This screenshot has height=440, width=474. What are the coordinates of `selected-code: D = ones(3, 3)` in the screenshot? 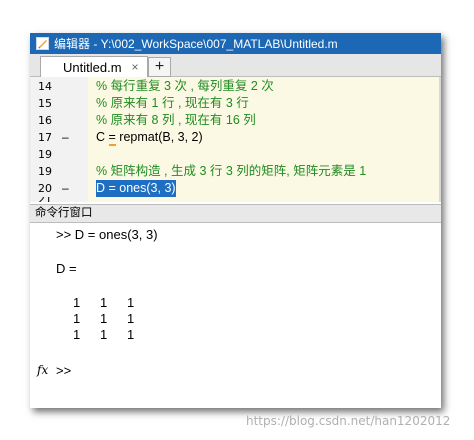 It's located at (136, 188).